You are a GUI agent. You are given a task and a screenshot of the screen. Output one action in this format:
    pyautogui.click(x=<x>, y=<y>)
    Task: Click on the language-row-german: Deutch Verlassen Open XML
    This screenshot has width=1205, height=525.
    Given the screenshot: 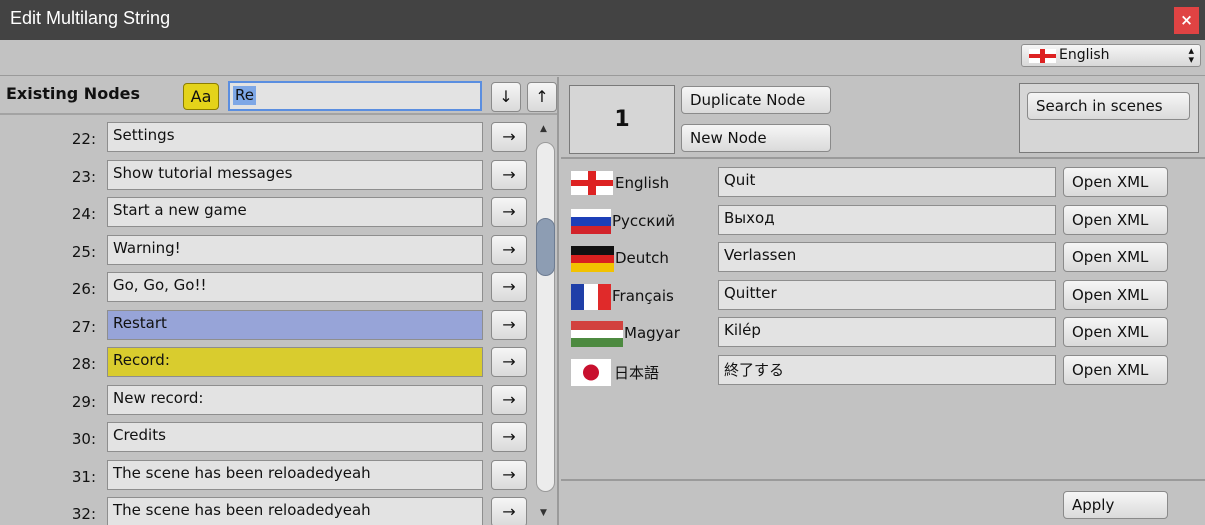 What is the action you would take?
    pyautogui.click(x=883, y=257)
    